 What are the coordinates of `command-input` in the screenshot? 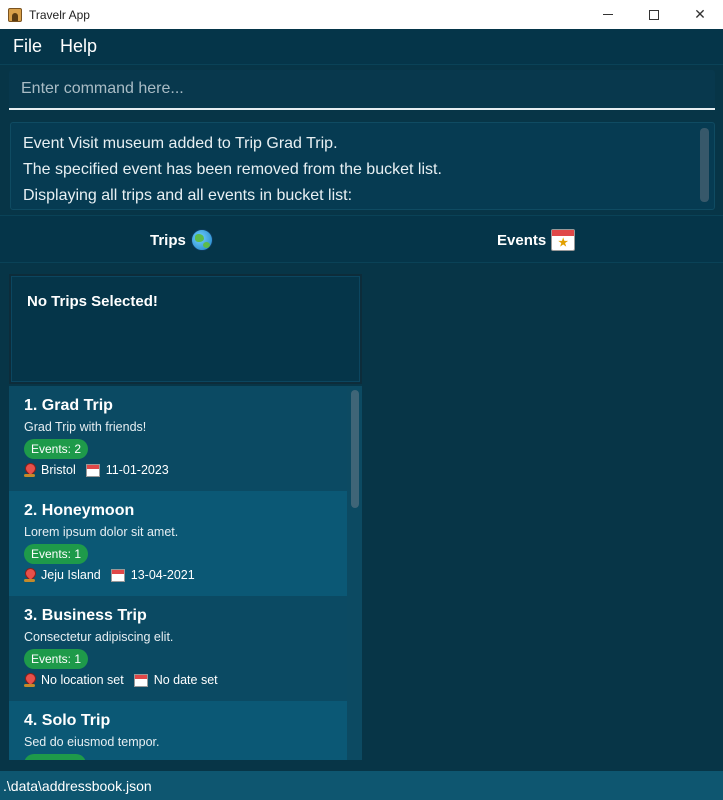 It's located at (362, 89).